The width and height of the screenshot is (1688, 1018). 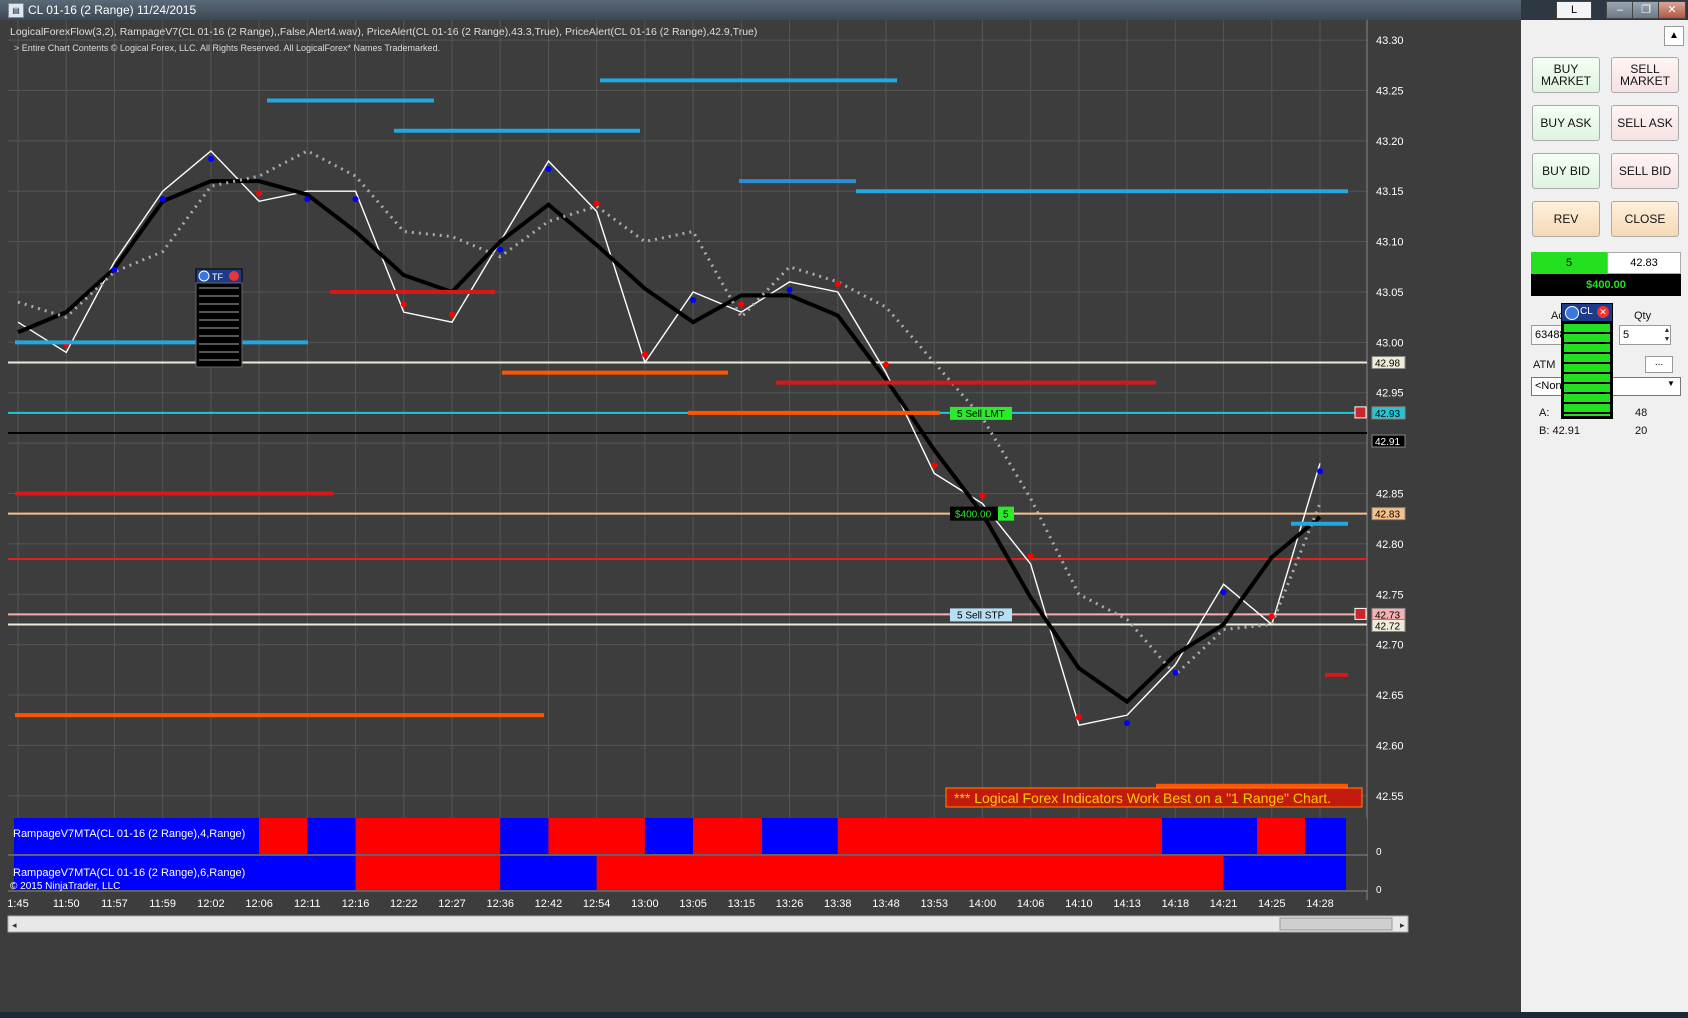 I want to click on y-tick-label: 43.15, so click(x=1390, y=192).